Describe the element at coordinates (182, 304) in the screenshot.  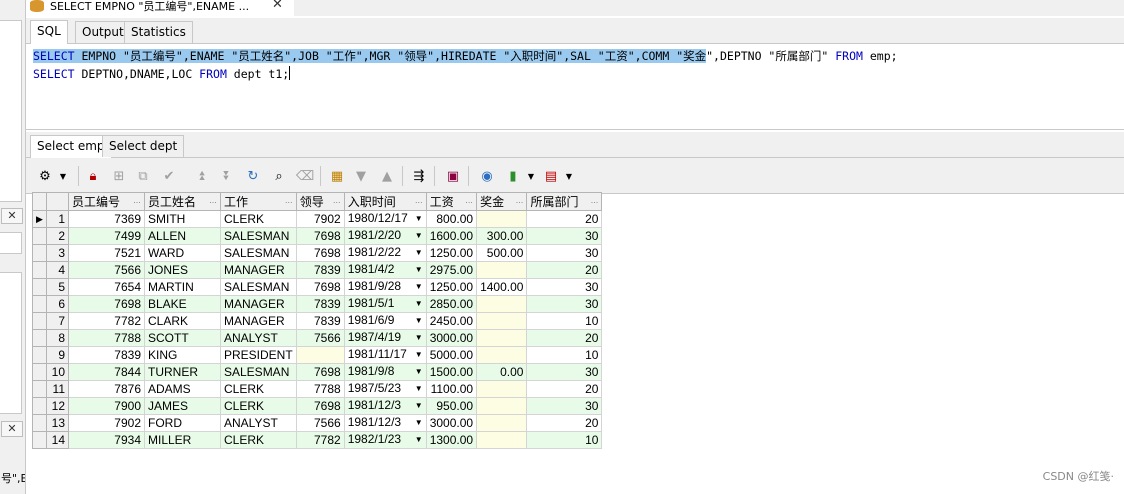
I see `table-cell: BLAKE` at that location.